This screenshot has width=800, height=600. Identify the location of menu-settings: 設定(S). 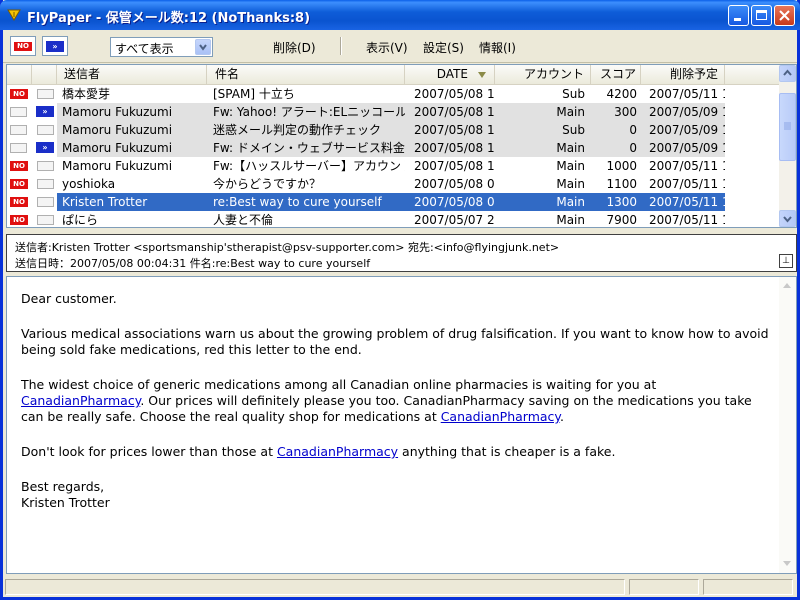
(443, 47).